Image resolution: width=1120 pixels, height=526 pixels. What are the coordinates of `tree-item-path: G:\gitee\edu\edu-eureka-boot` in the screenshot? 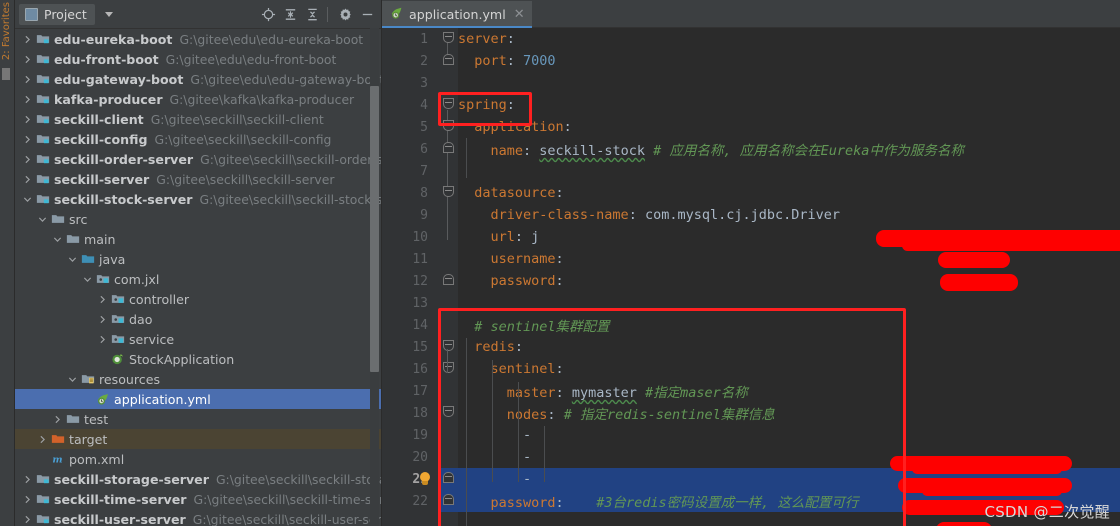 It's located at (271, 39).